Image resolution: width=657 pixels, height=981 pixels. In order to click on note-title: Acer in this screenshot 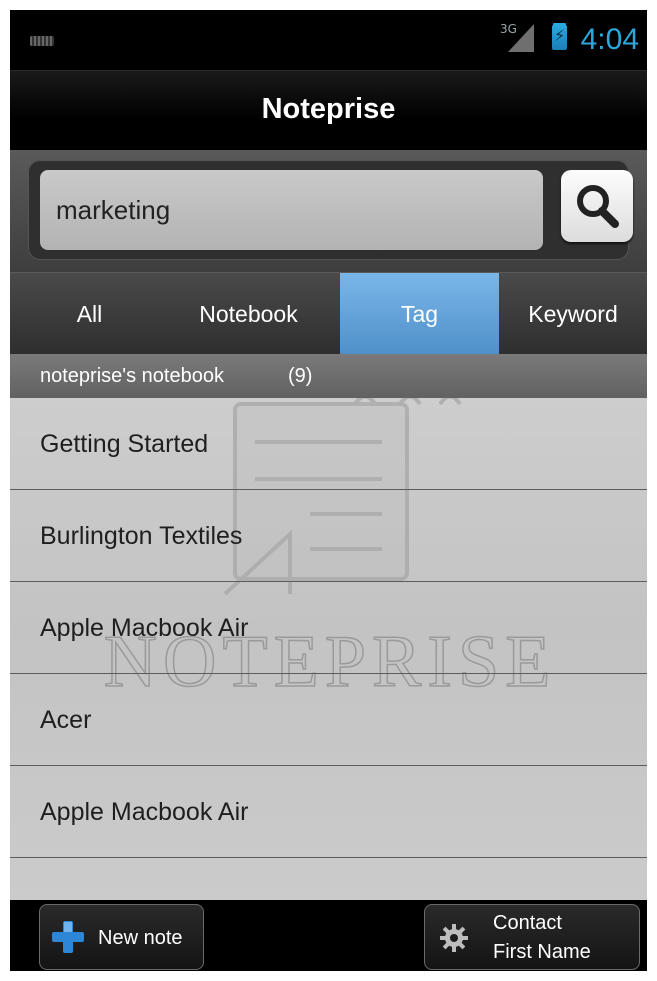, I will do `click(66, 720)`.